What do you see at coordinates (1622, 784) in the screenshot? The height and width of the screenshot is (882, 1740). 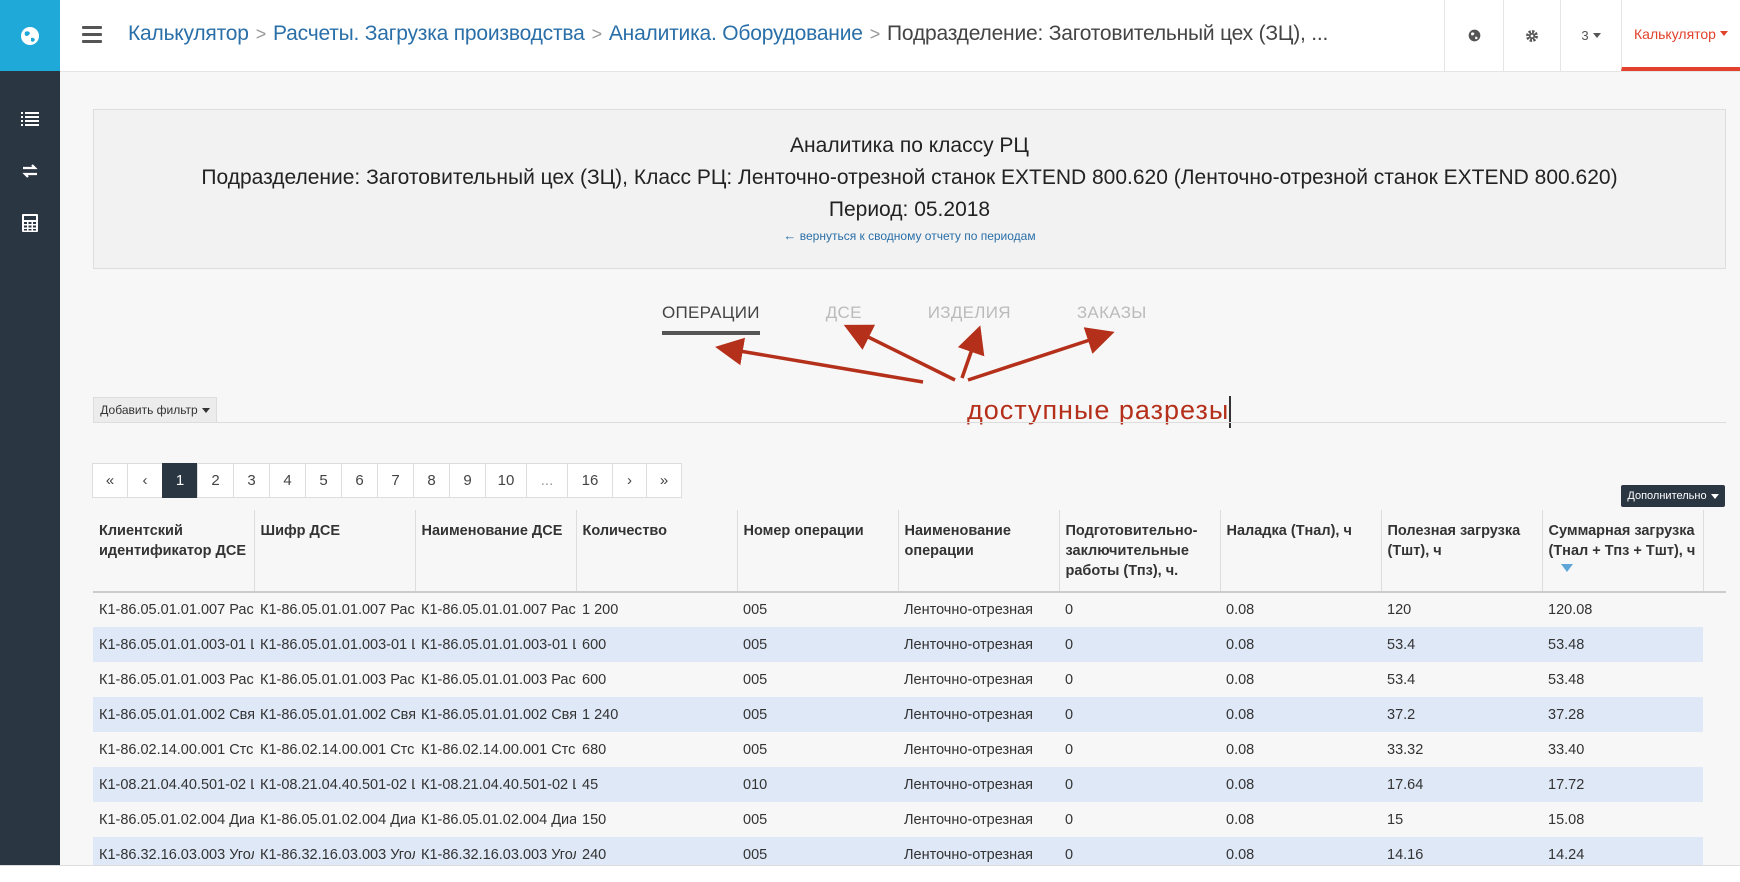 I see `table-cell: 17.72` at bounding box center [1622, 784].